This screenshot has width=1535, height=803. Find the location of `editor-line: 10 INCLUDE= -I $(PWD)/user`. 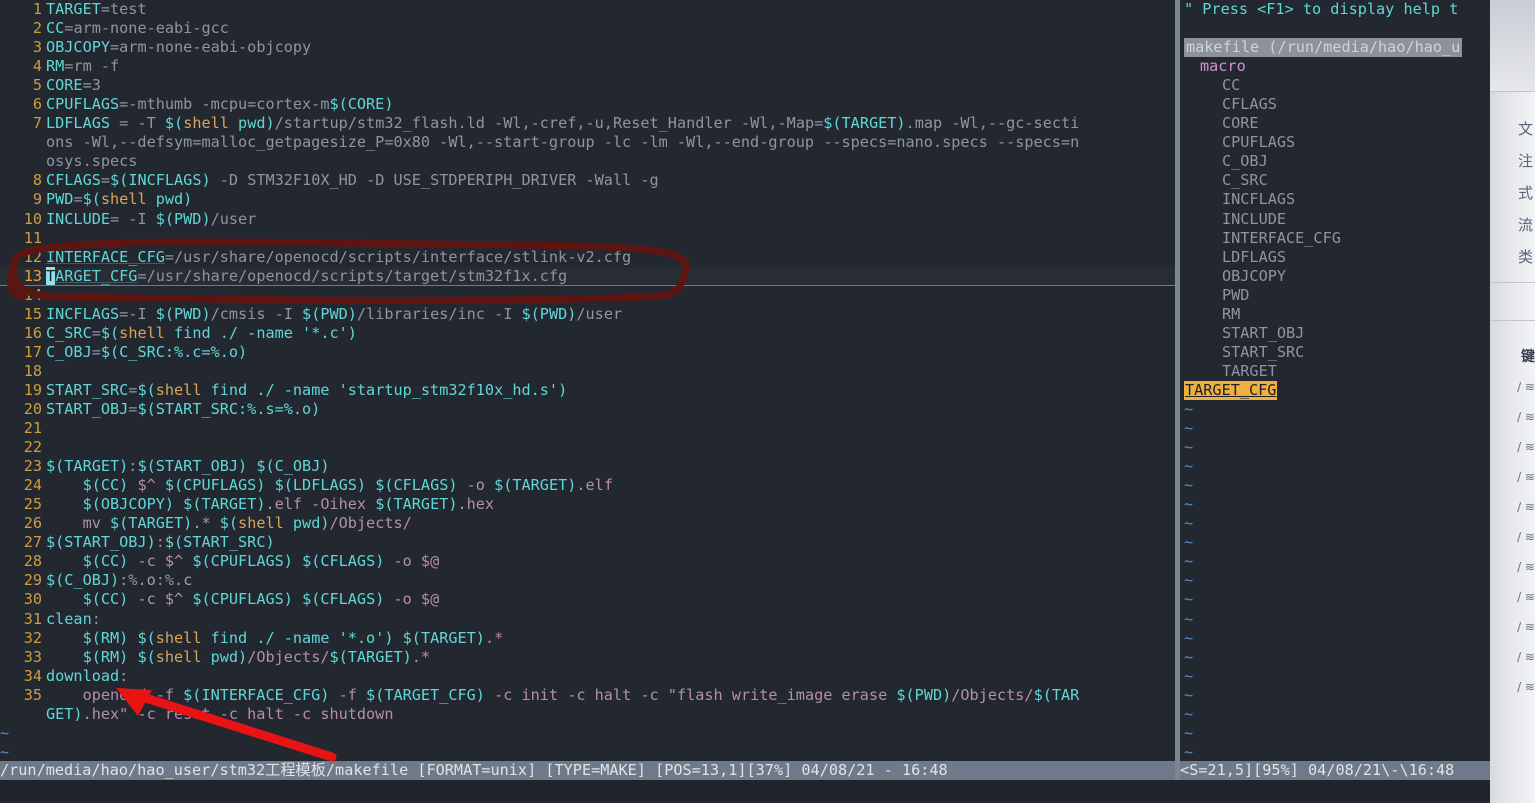

editor-line: 10 INCLUDE= -I $(PWD)/user is located at coordinates (587, 219).